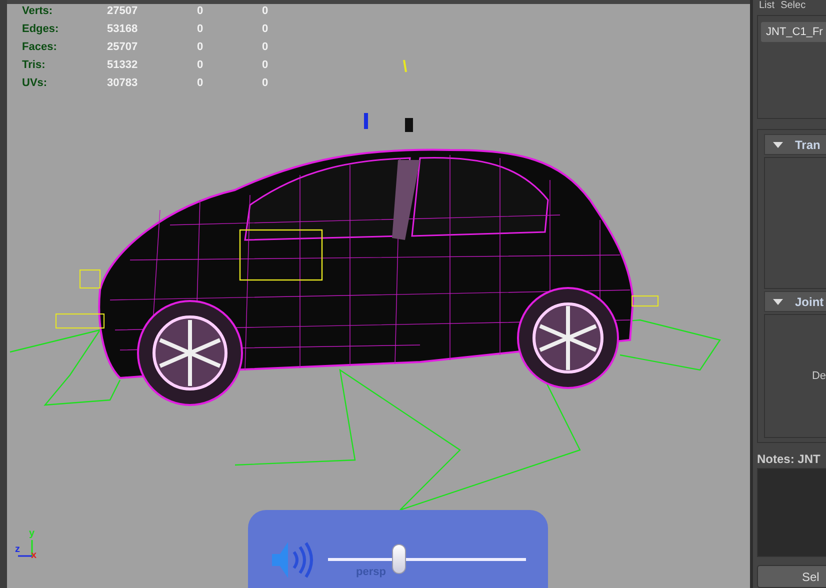 The width and height of the screenshot is (826, 588). What do you see at coordinates (35, 83) in the screenshot?
I see `stat-label: UVs:` at bounding box center [35, 83].